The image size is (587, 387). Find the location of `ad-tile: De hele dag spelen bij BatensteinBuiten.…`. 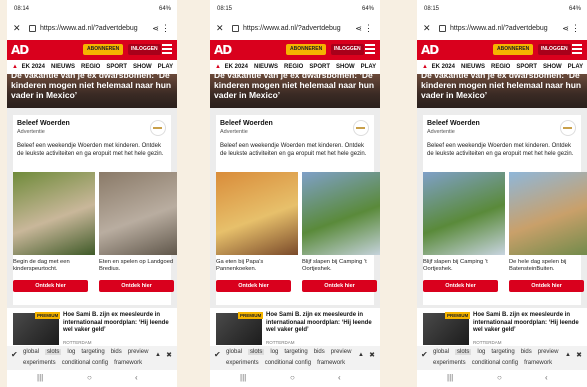

ad-tile: De hele dag spelen bij BatensteinBuiten.… is located at coordinates (548, 236).